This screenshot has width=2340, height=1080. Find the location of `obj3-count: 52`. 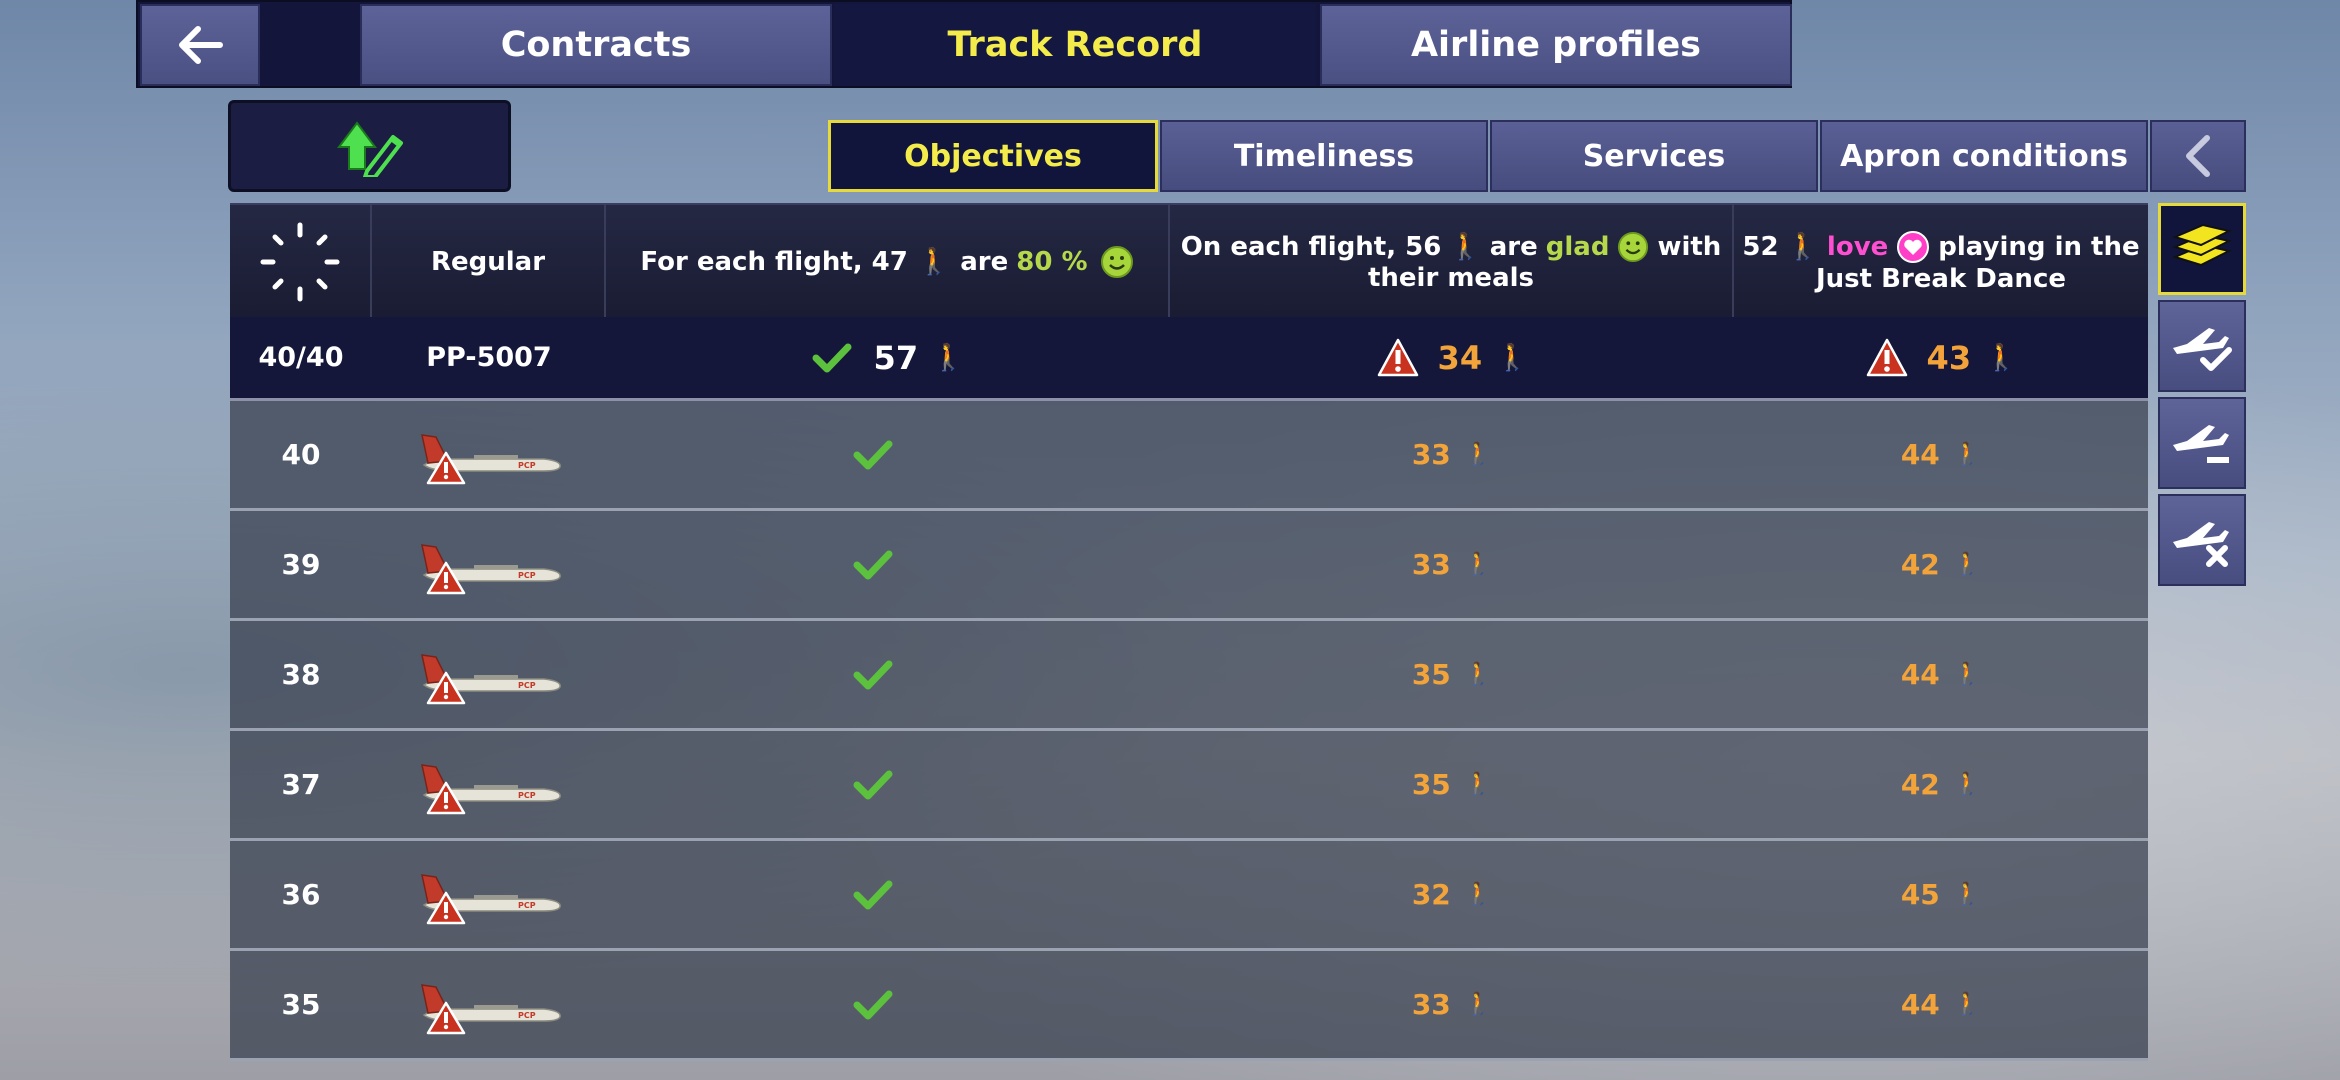

obj3-count: 52 is located at coordinates (1760, 247).